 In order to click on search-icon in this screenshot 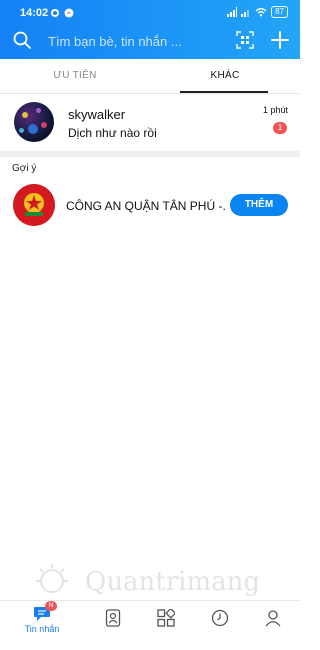, I will do `click(22, 40)`.